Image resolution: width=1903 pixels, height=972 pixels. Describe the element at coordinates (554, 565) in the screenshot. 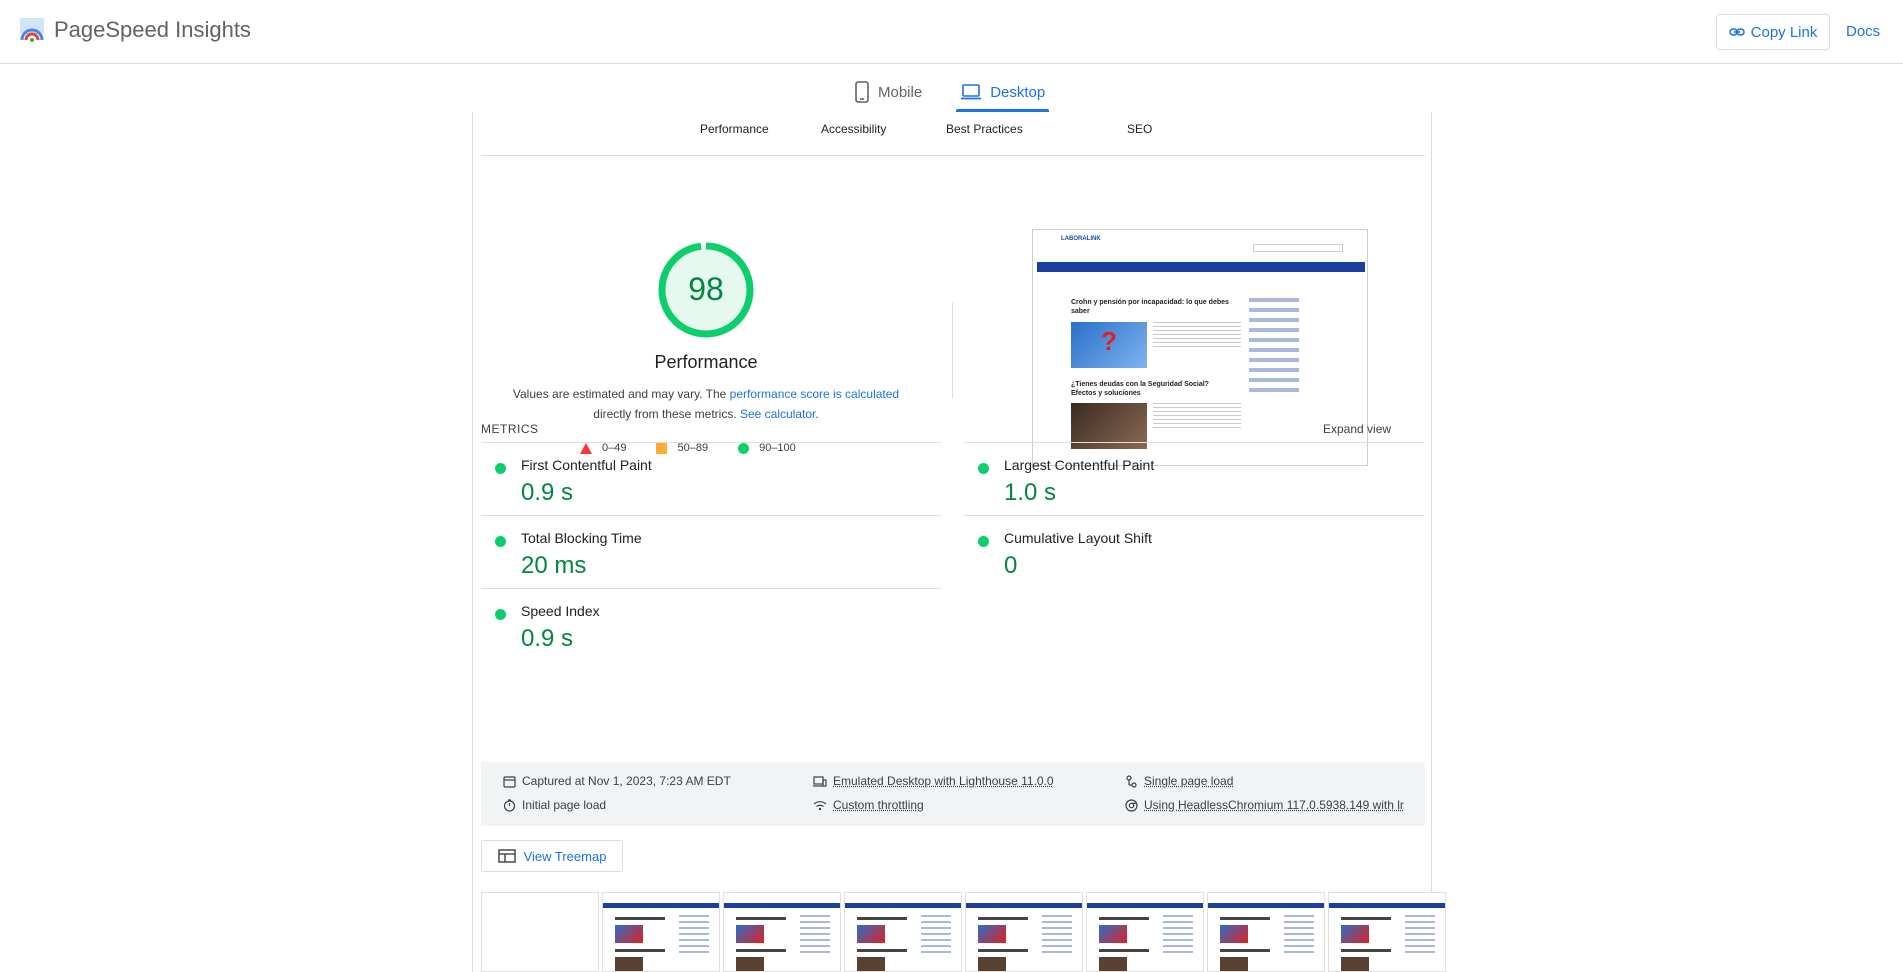

I see `metric-value: 20 ms` at that location.